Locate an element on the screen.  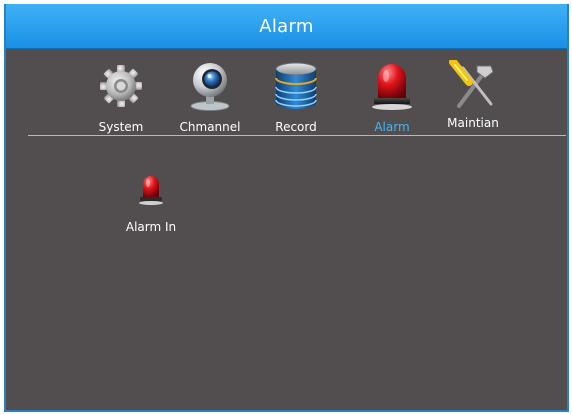
tab-label: Alarm is located at coordinates (392, 127).